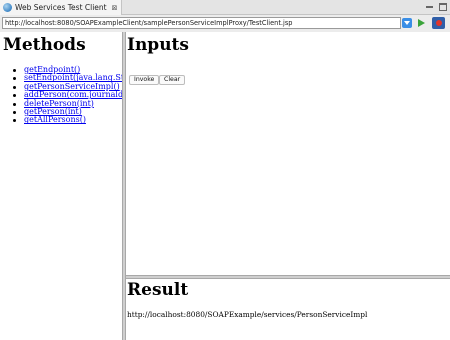 The height and width of the screenshot is (340, 450). Describe the element at coordinates (421, 23) in the screenshot. I see `play-icon` at that location.